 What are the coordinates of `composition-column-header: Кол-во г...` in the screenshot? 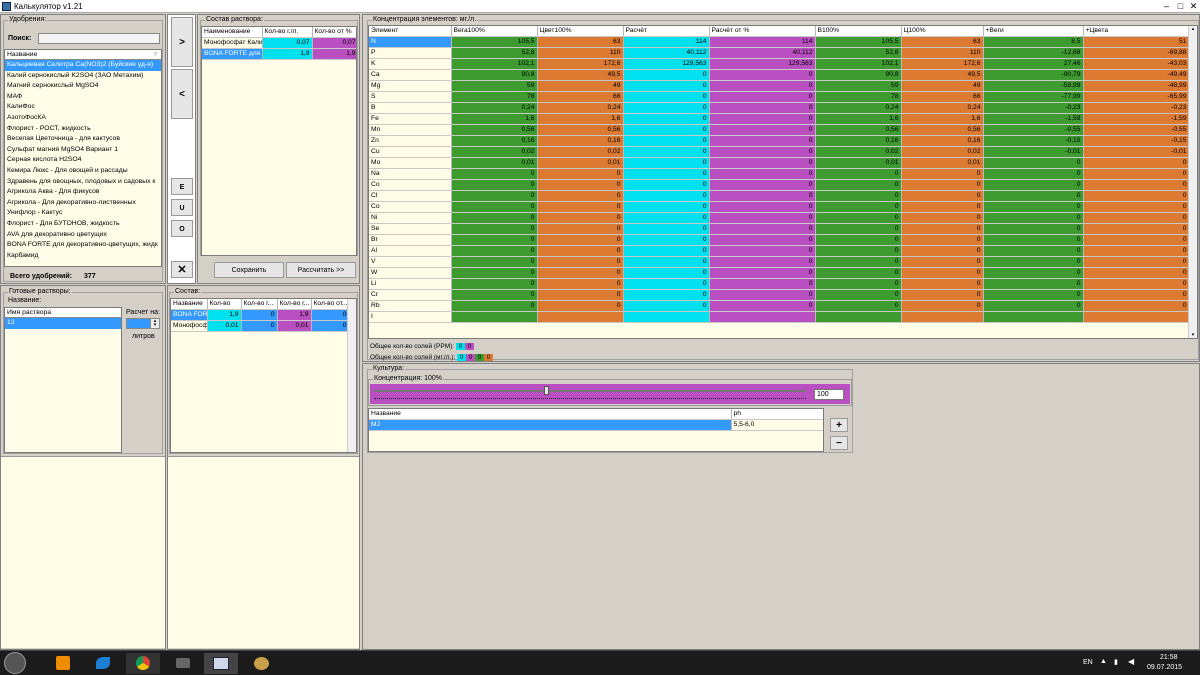 It's located at (294, 304).